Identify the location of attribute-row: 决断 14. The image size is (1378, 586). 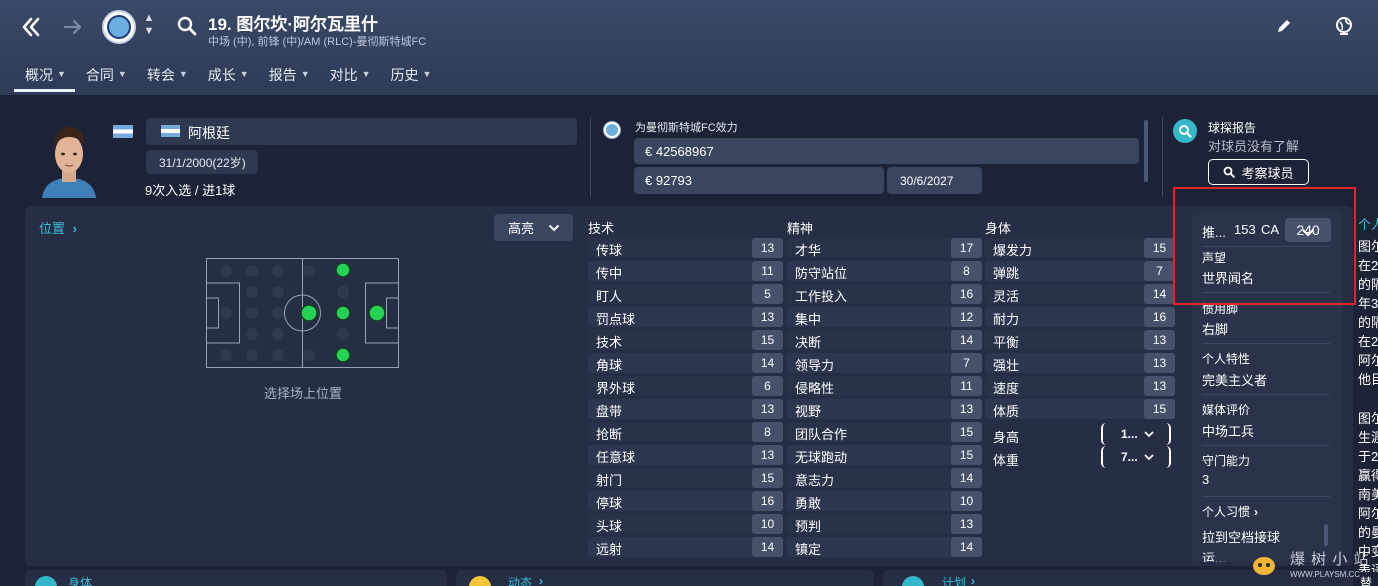
(884, 340).